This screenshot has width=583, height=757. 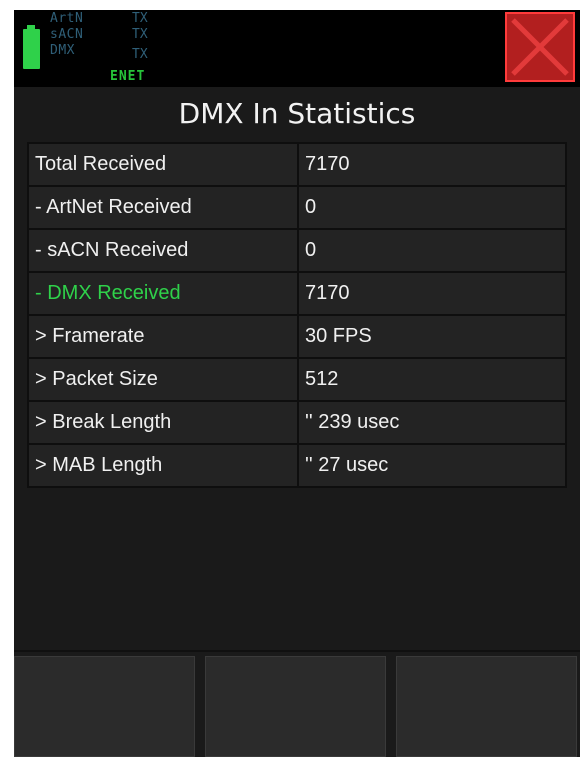 I want to click on network-indicator: ENET, so click(x=128, y=76).